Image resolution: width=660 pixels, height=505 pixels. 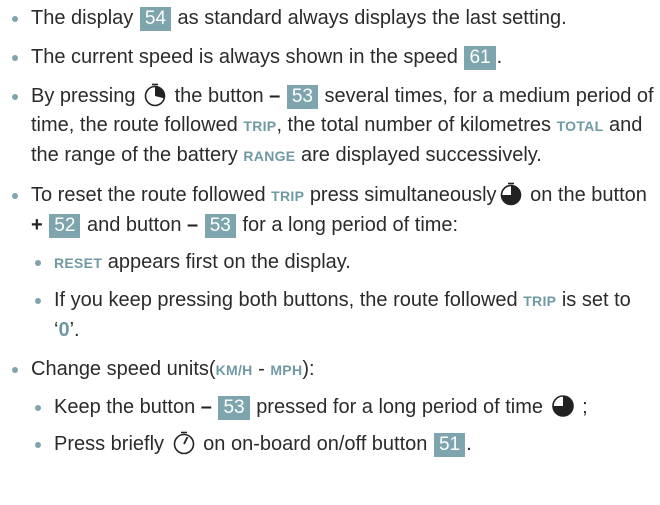 I want to click on keyword-mph: MPH, so click(x=286, y=370).